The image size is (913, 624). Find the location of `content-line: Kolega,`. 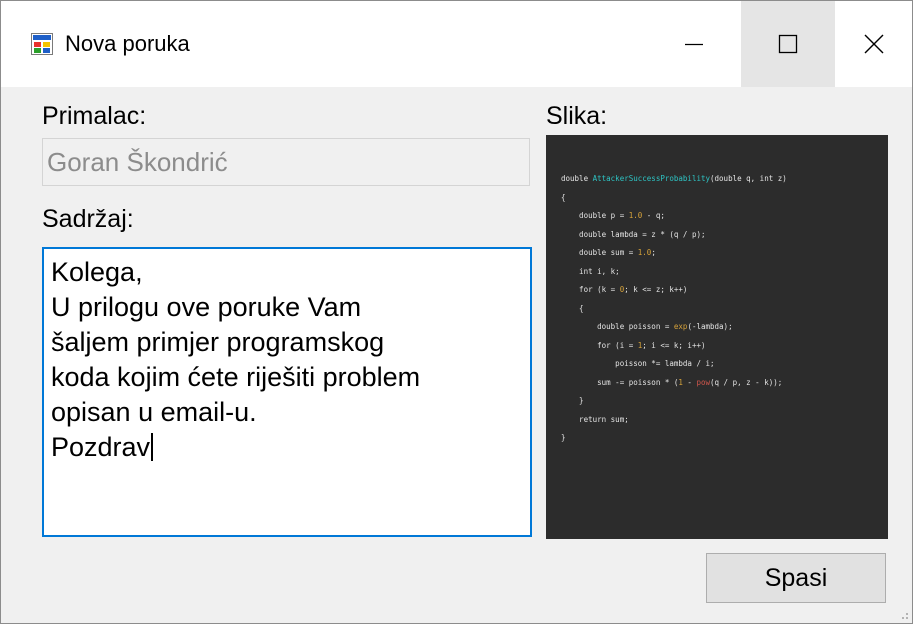

content-line: Kolega, is located at coordinates (97, 272).